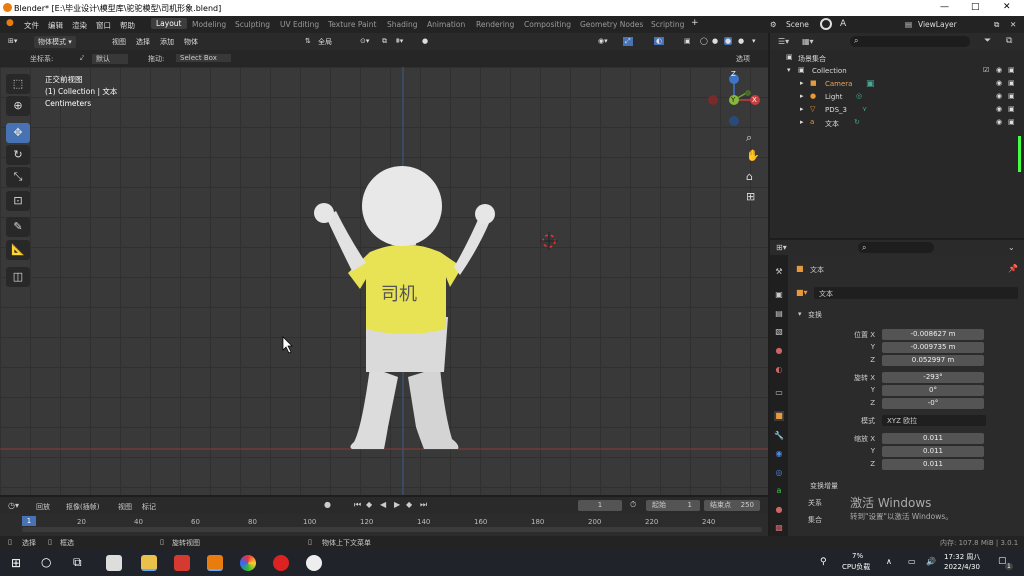 The width and height of the screenshot is (1024, 576). Describe the element at coordinates (1019, 154) in the screenshot. I see `outliner-scrollbar` at that location.